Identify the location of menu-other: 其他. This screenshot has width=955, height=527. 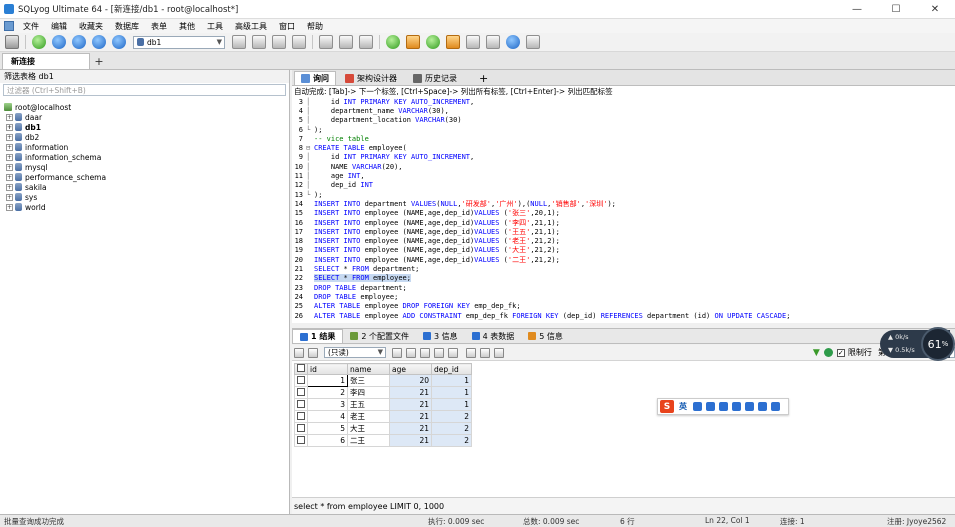
(187, 26).